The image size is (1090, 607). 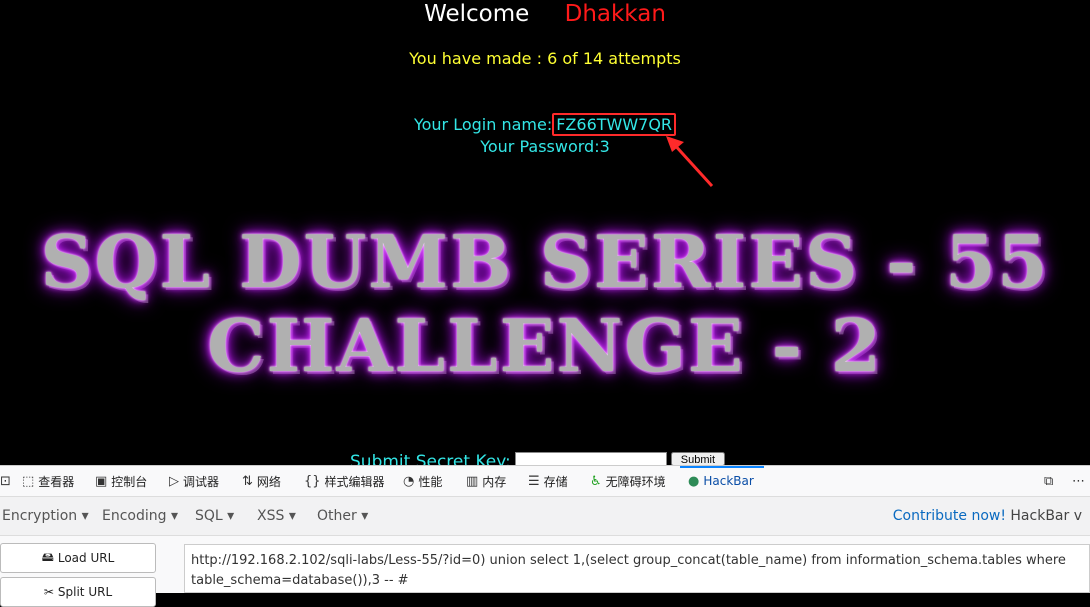 What do you see at coordinates (85, 592) in the screenshot?
I see `split-url-label: Split URL` at bounding box center [85, 592].